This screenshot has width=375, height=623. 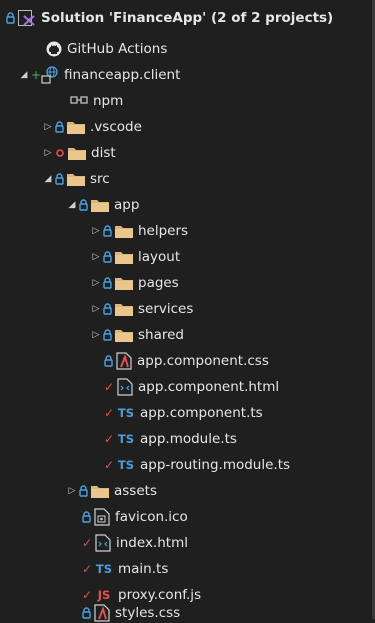 What do you see at coordinates (27, 18) in the screenshot?
I see `visual-studio-solution-icon` at bounding box center [27, 18].